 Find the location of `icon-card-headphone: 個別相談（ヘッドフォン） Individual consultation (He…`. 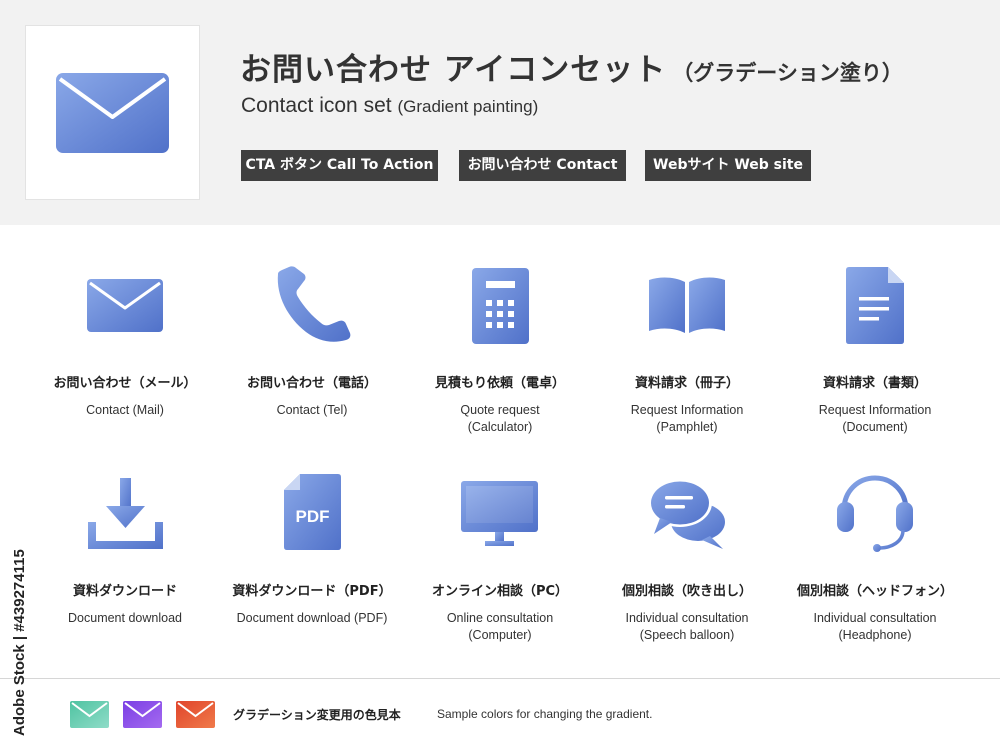

icon-card-headphone: 個別相談（ヘッドフォン） Individual consultation (He… is located at coordinates (875, 614).